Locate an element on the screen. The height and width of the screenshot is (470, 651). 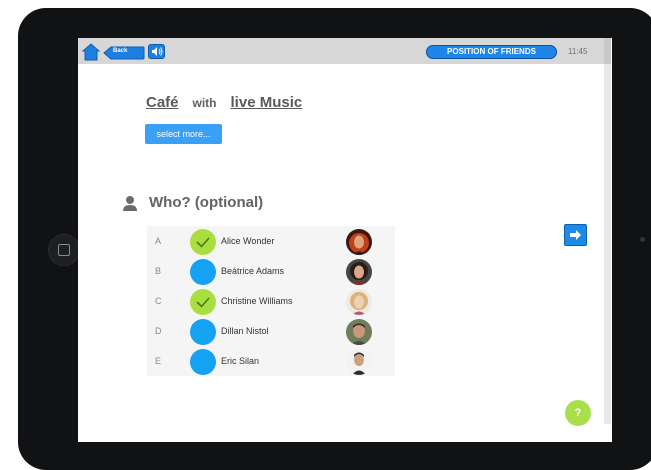
friend-name: Beátrice Adams is located at coordinates (253, 271).